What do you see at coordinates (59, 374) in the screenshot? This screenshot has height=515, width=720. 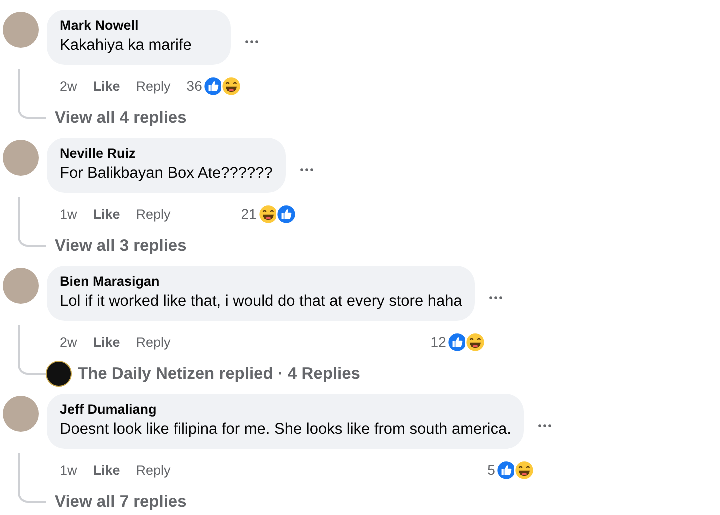 I see `page-logo` at bounding box center [59, 374].